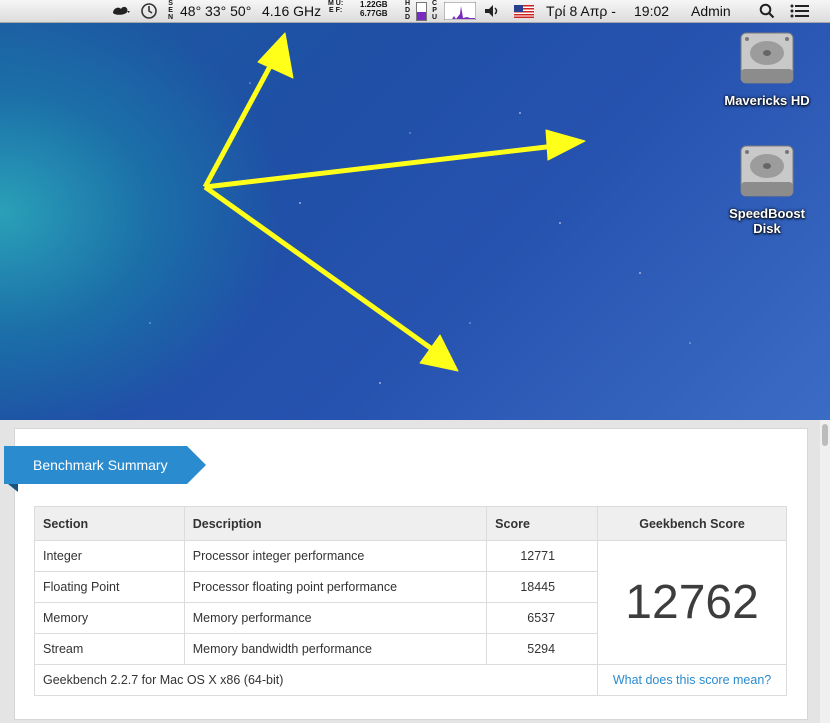 The image size is (830, 723). I want to click on row-section: Memory, so click(109, 618).